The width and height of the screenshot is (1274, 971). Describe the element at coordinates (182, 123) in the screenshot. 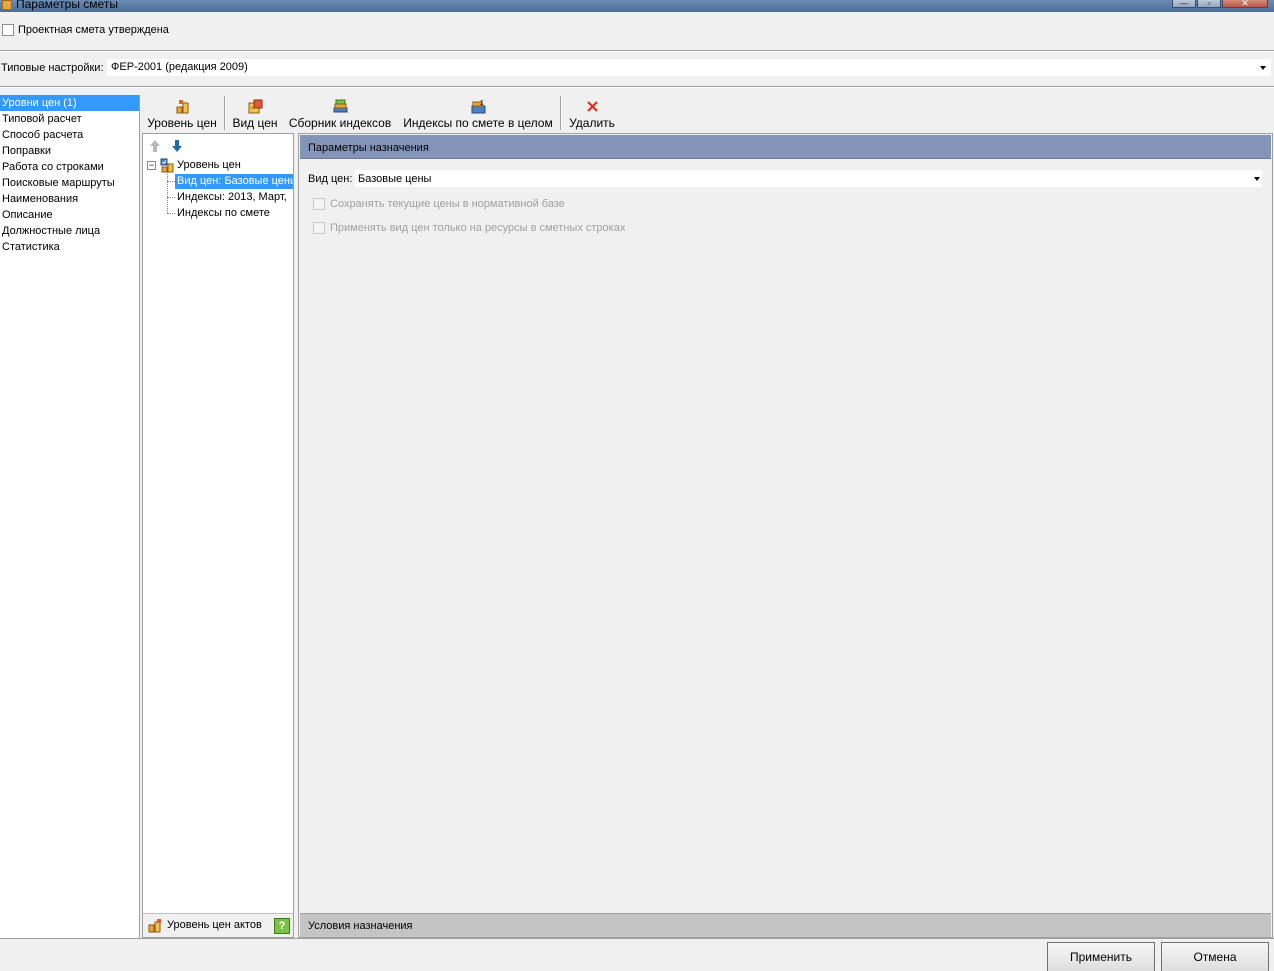

I see `add-price-level-label: Уровень цен` at that location.